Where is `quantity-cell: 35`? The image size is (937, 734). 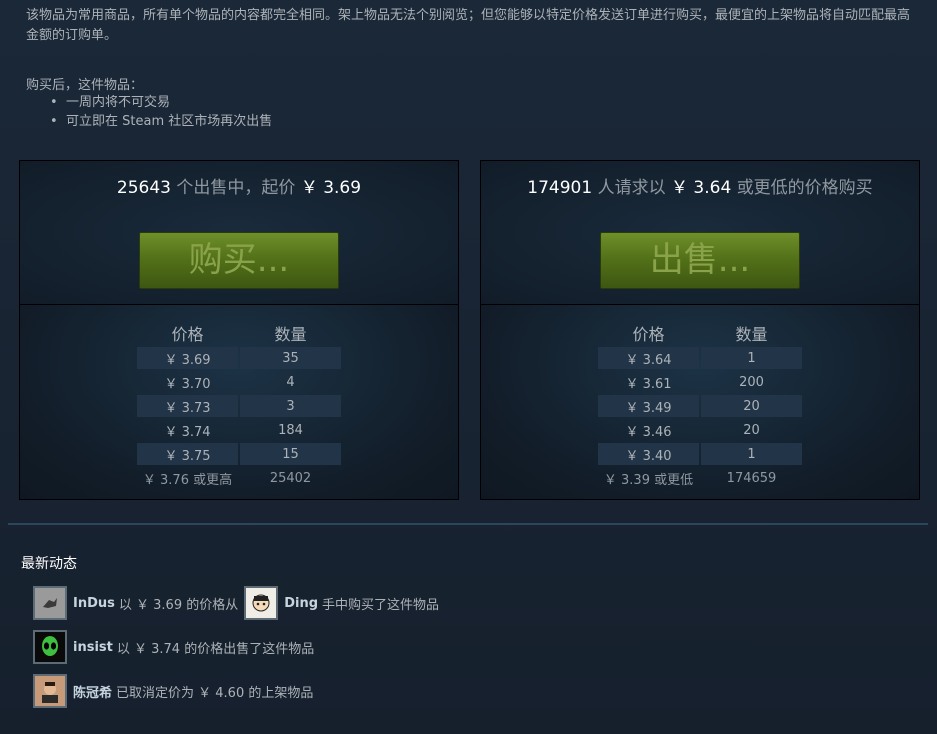 quantity-cell: 35 is located at coordinates (290, 358).